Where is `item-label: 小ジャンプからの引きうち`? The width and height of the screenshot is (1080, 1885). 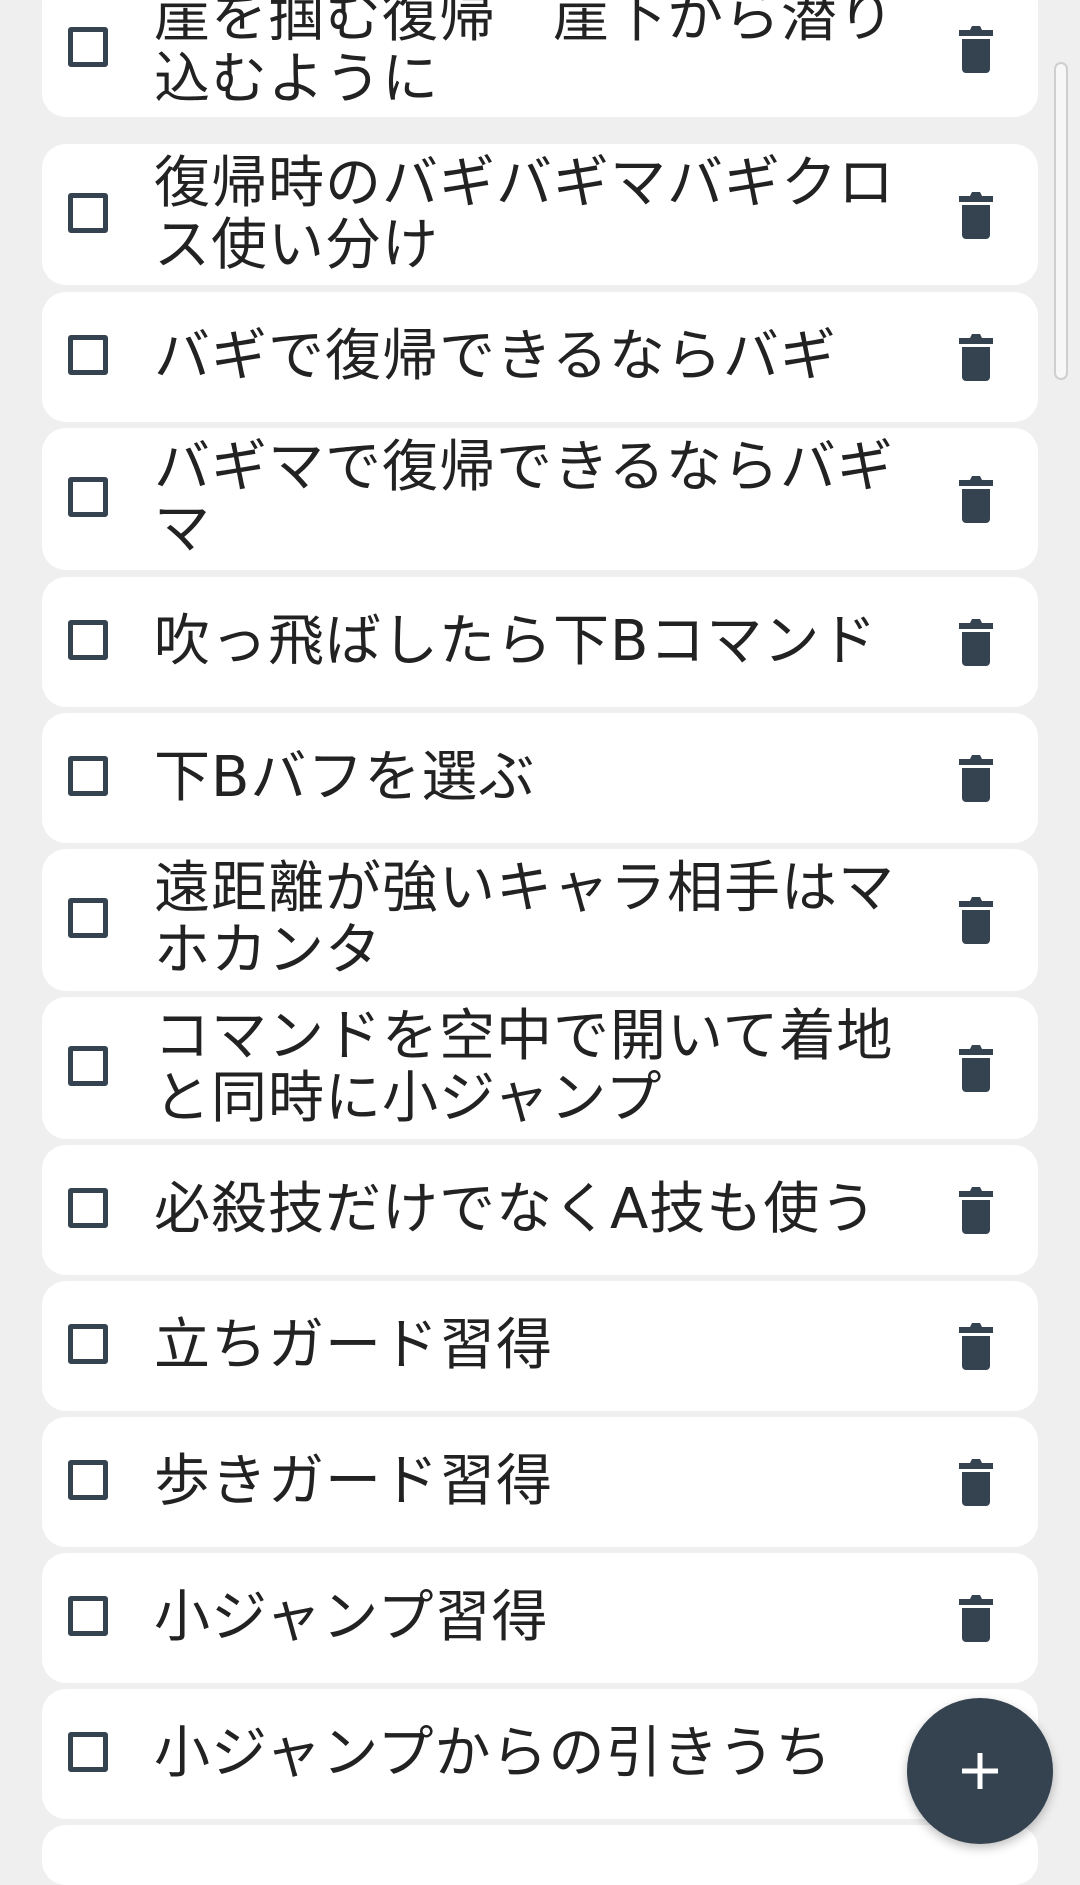
item-label: 小ジャンプからの引きうち is located at coordinates (493, 1753).